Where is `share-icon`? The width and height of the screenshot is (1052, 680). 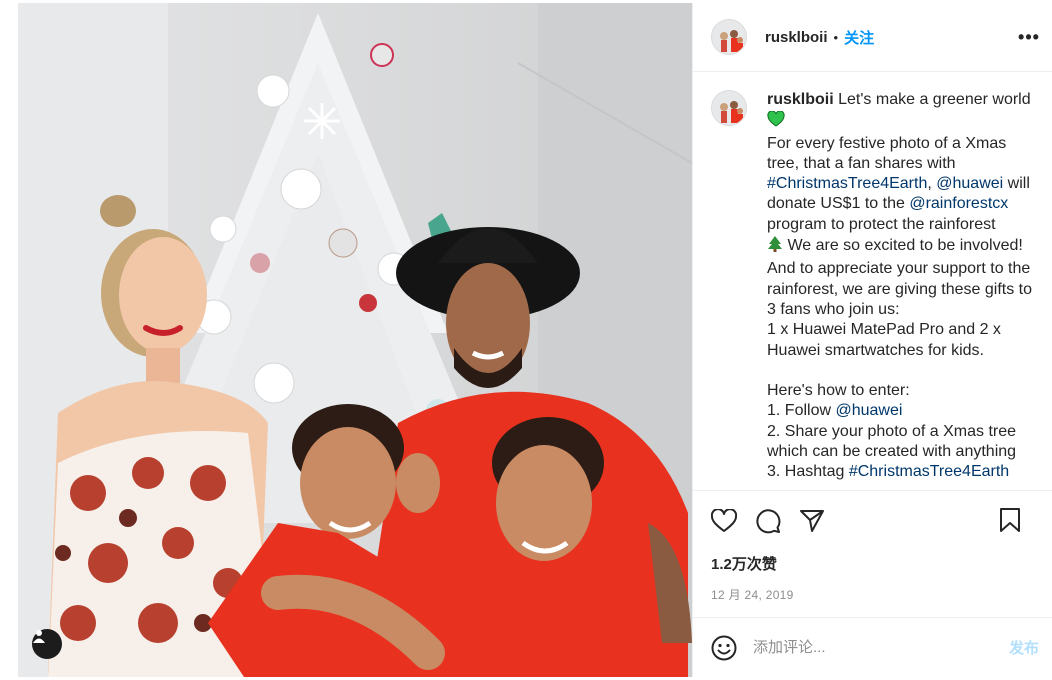
share-icon is located at coordinates (812, 521).